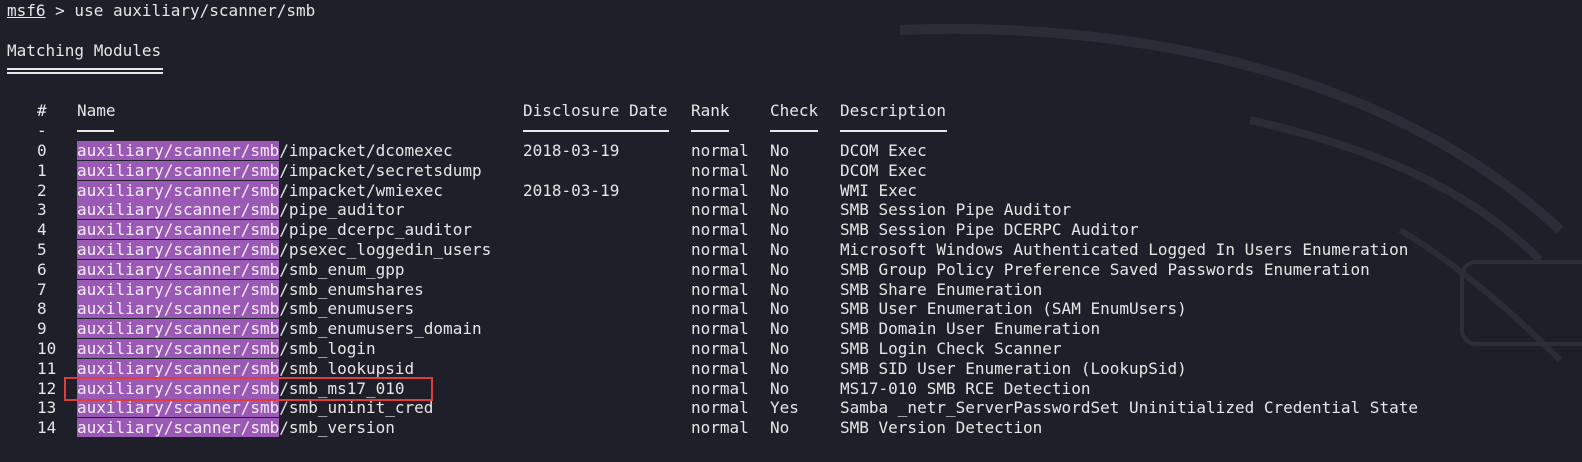  I want to click on col-rule-rank, so click(710, 131).